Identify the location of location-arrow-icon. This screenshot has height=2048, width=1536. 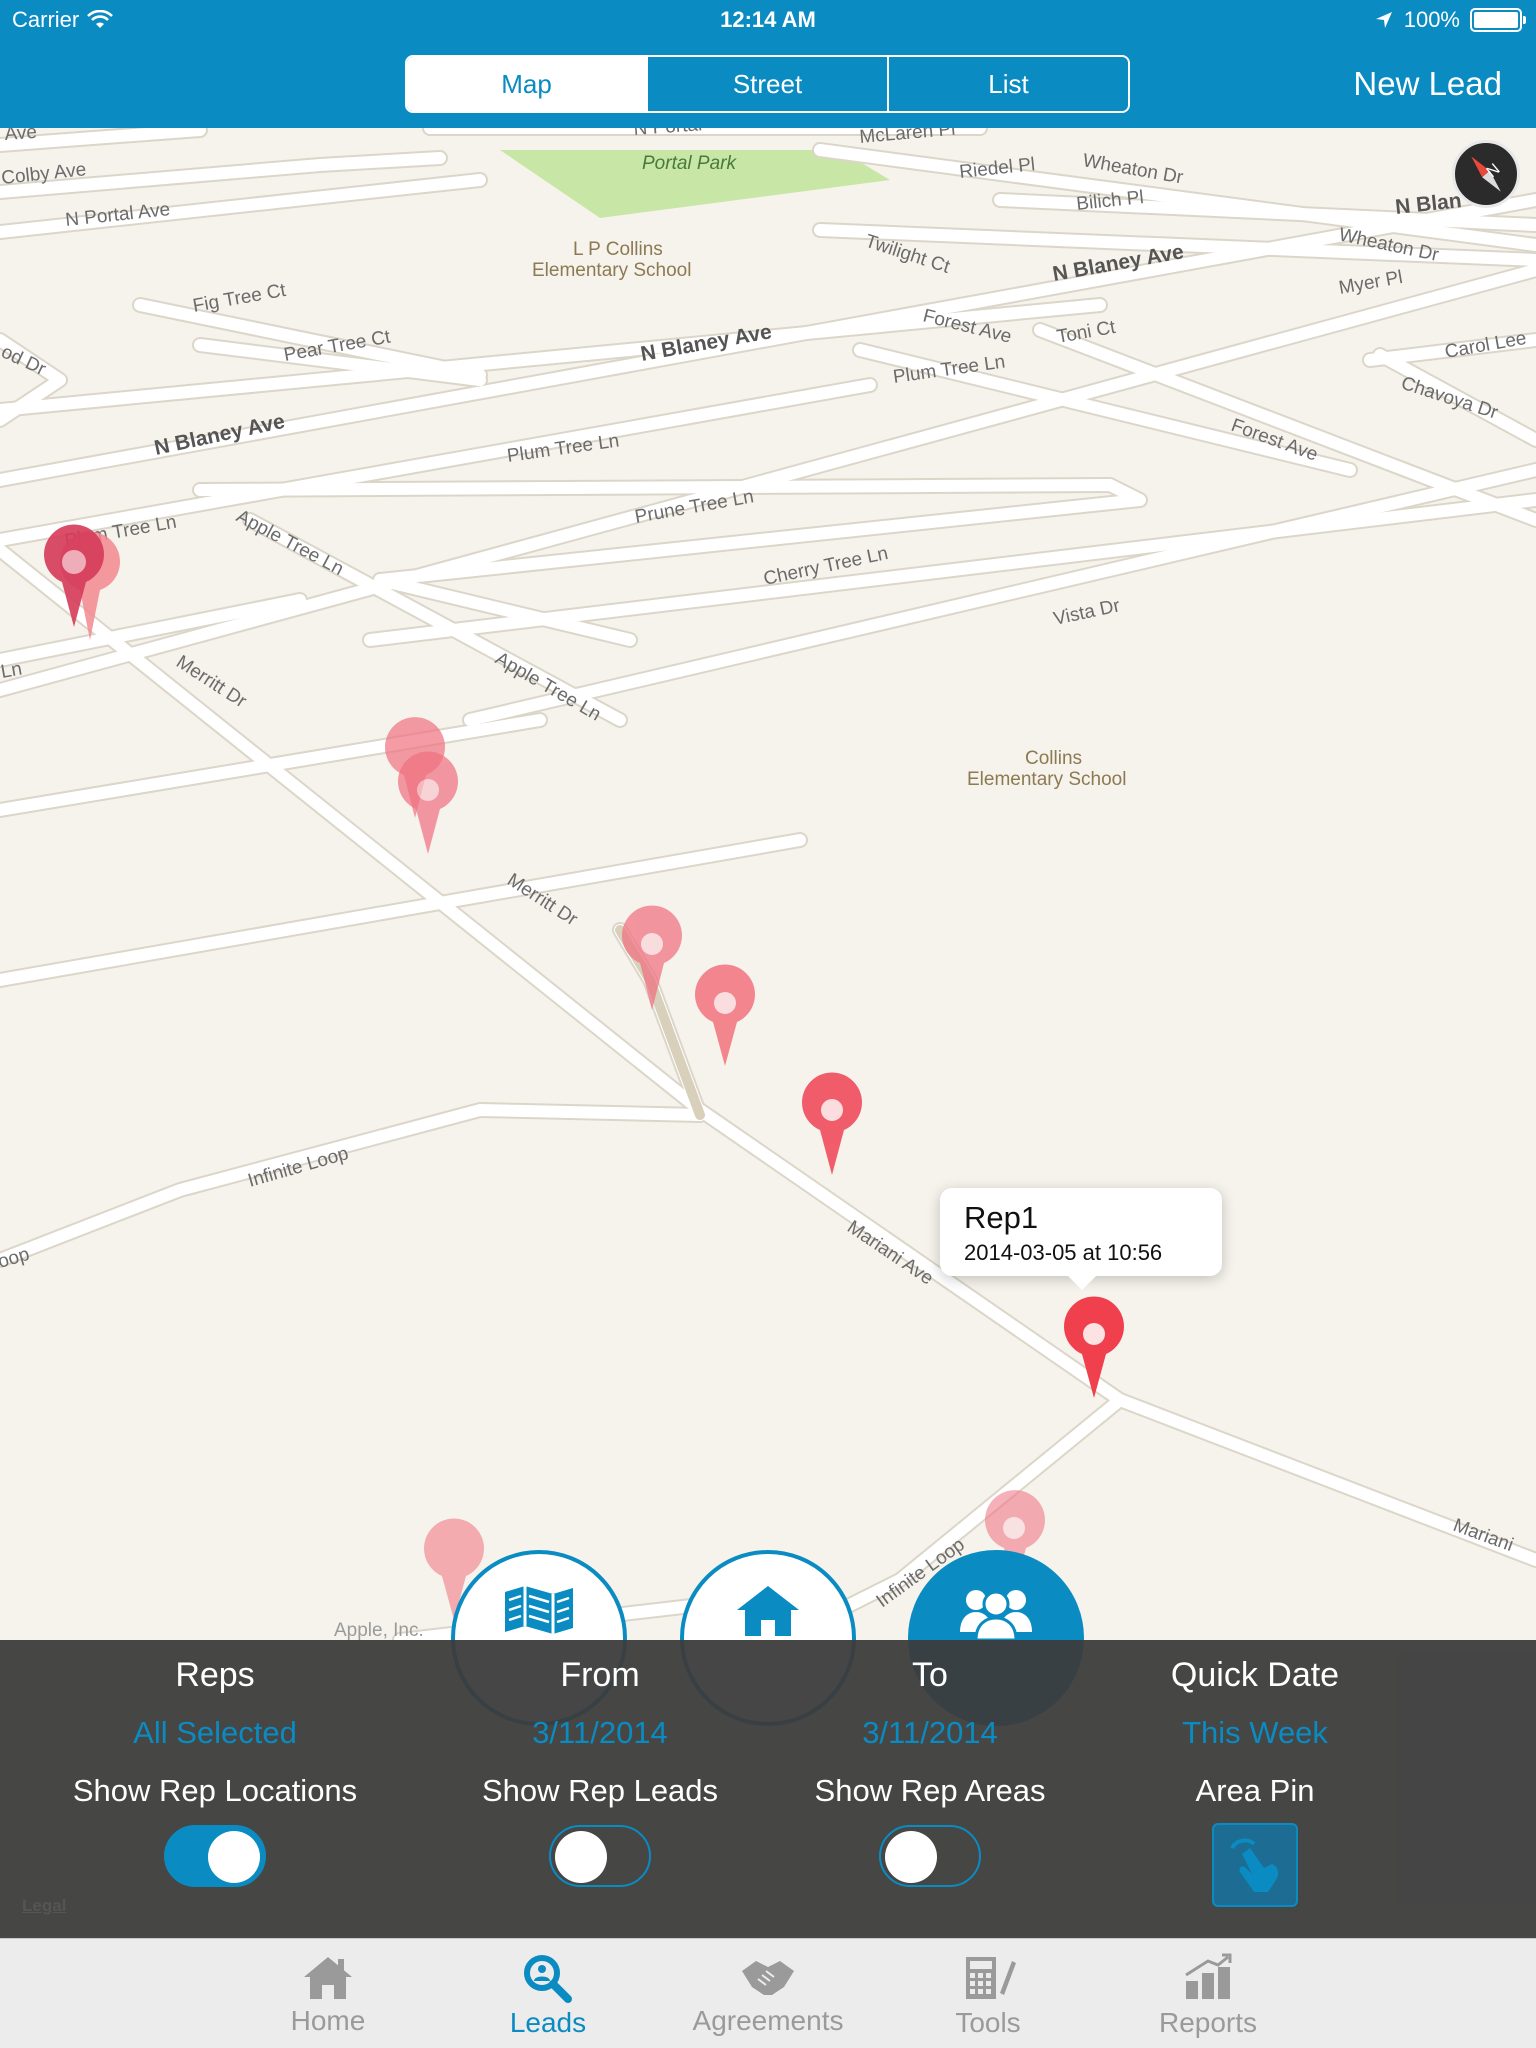
(1383, 20).